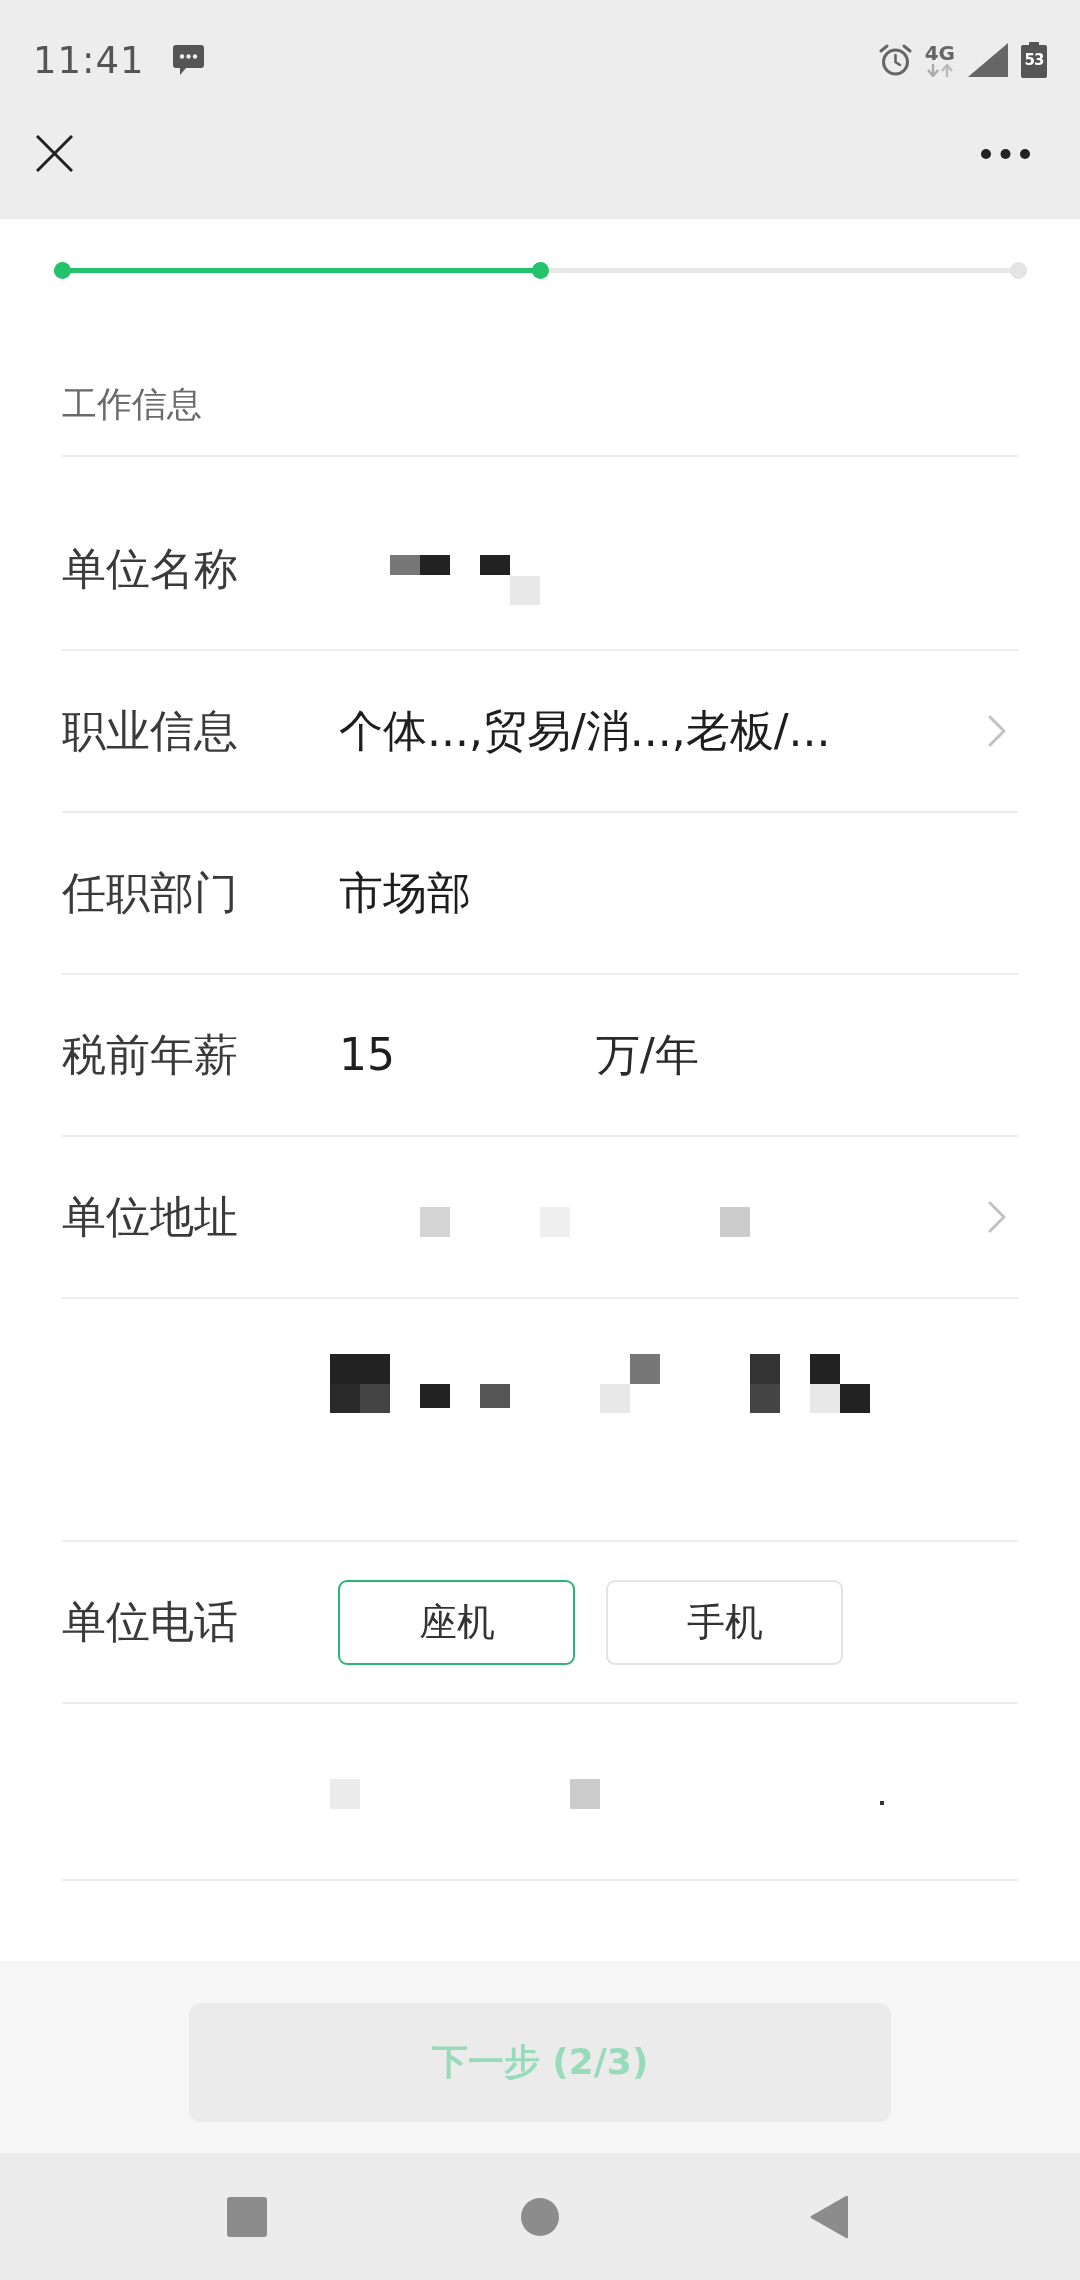 Image resolution: width=1080 pixels, height=2280 pixels. Describe the element at coordinates (54, 153) in the screenshot. I see `close-icon` at that location.